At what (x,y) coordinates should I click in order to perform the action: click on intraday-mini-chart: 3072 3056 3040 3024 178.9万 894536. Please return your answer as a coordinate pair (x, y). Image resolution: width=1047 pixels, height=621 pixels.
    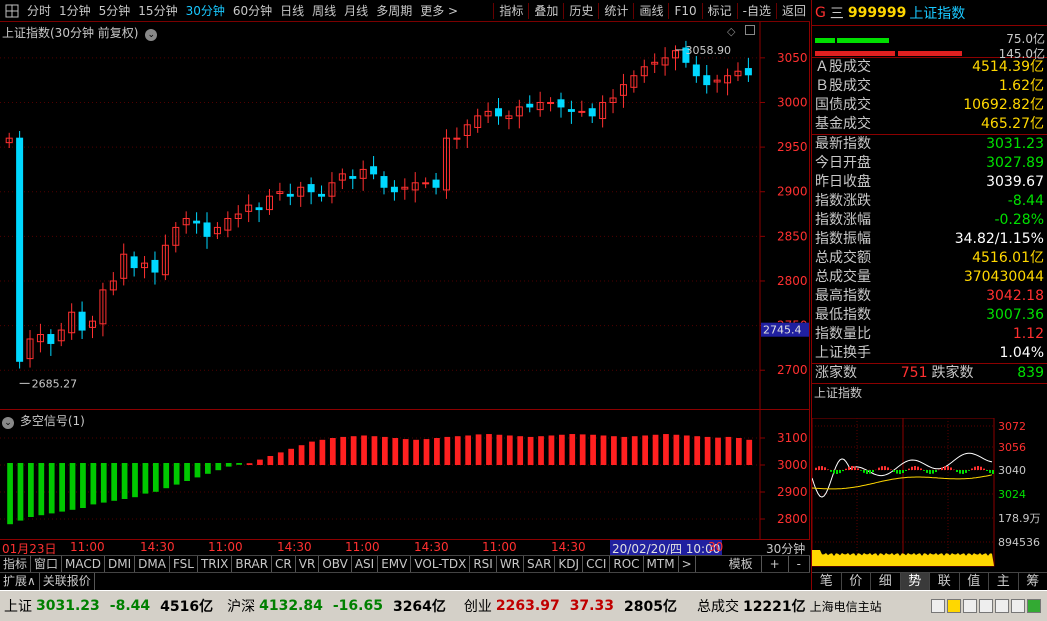
    Looking at the image, I should click on (929, 494).